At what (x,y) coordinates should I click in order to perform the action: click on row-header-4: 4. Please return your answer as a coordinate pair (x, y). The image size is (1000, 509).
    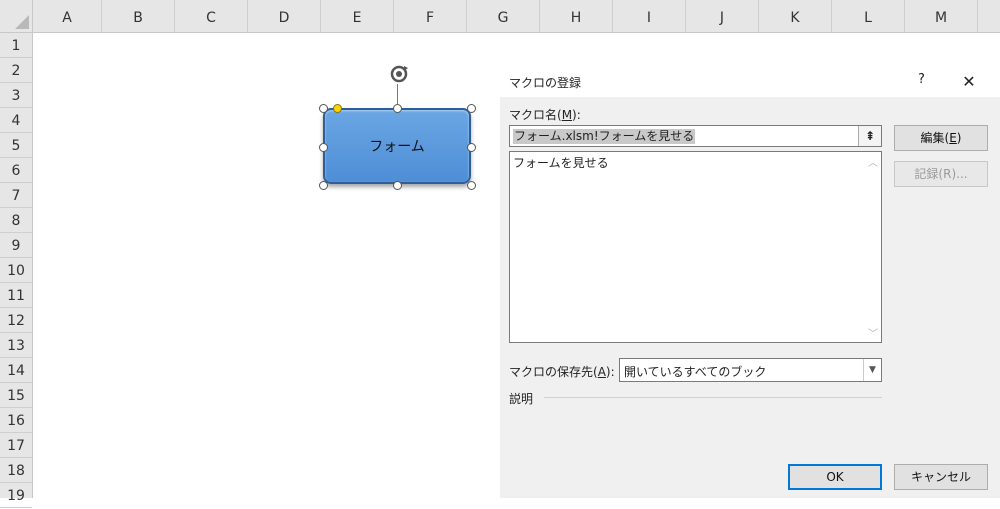
    Looking at the image, I should click on (16, 120).